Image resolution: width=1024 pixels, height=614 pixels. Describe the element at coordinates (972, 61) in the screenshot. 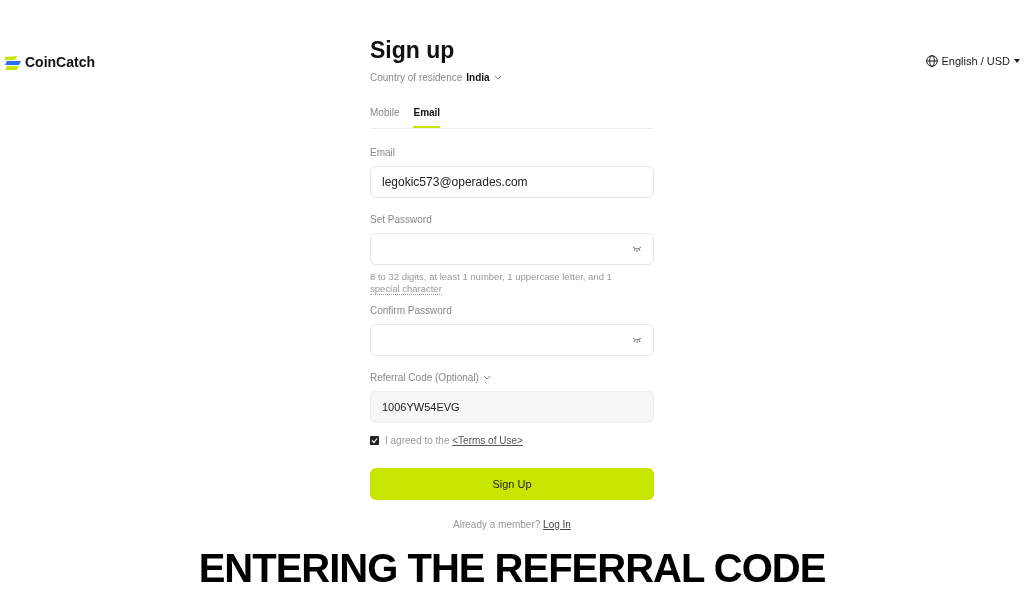

I see `language-selector: English / USD` at that location.